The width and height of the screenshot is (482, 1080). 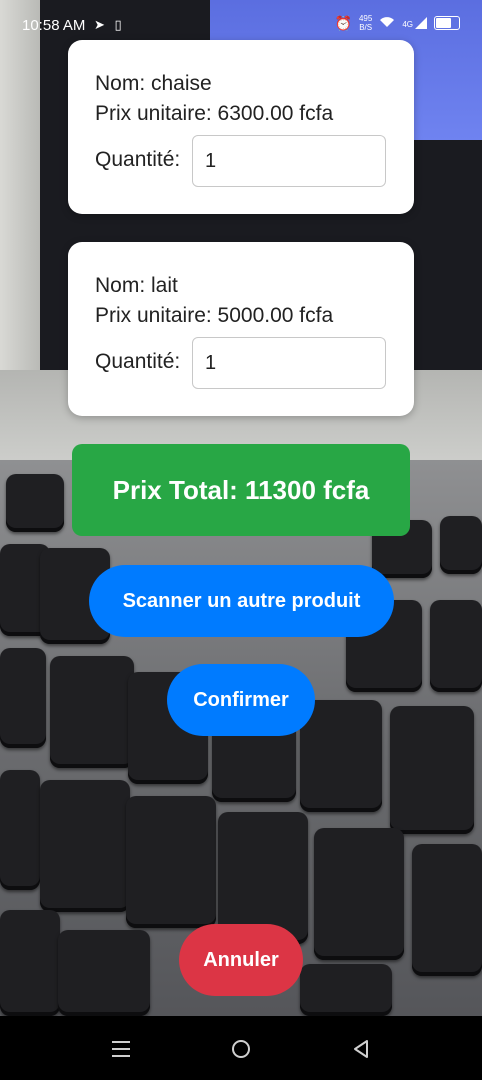 What do you see at coordinates (241, 26) in the screenshot?
I see `status-bar: 10:58 AM ➤ ▯ ⏰ 495 B/S 4G` at bounding box center [241, 26].